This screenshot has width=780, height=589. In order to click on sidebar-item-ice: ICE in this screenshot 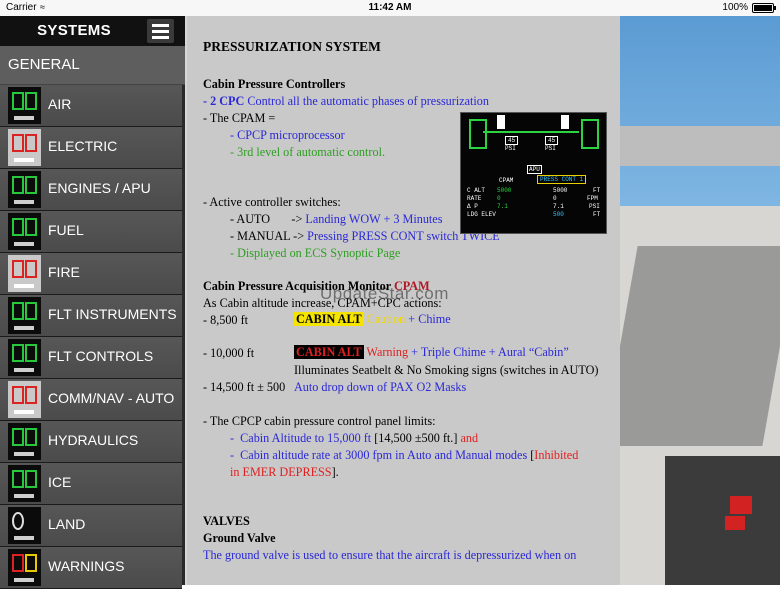, I will do `click(91, 484)`.